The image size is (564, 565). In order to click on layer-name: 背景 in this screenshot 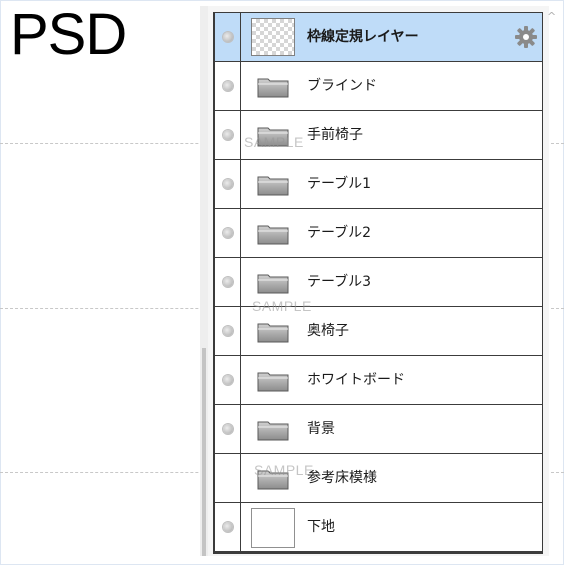, I will do `click(321, 429)`.